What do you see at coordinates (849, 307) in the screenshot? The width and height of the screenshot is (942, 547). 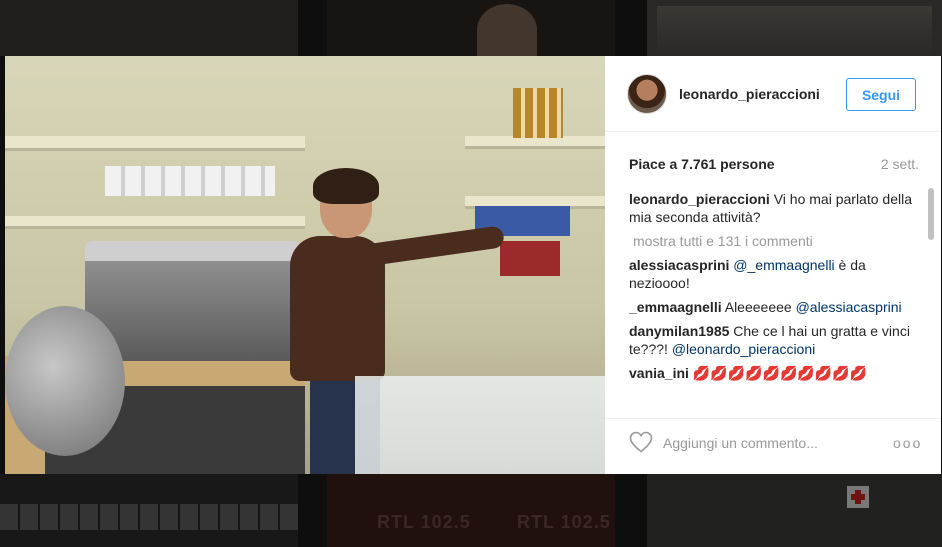 I see `comment-mention: @alessiacasprini` at bounding box center [849, 307].